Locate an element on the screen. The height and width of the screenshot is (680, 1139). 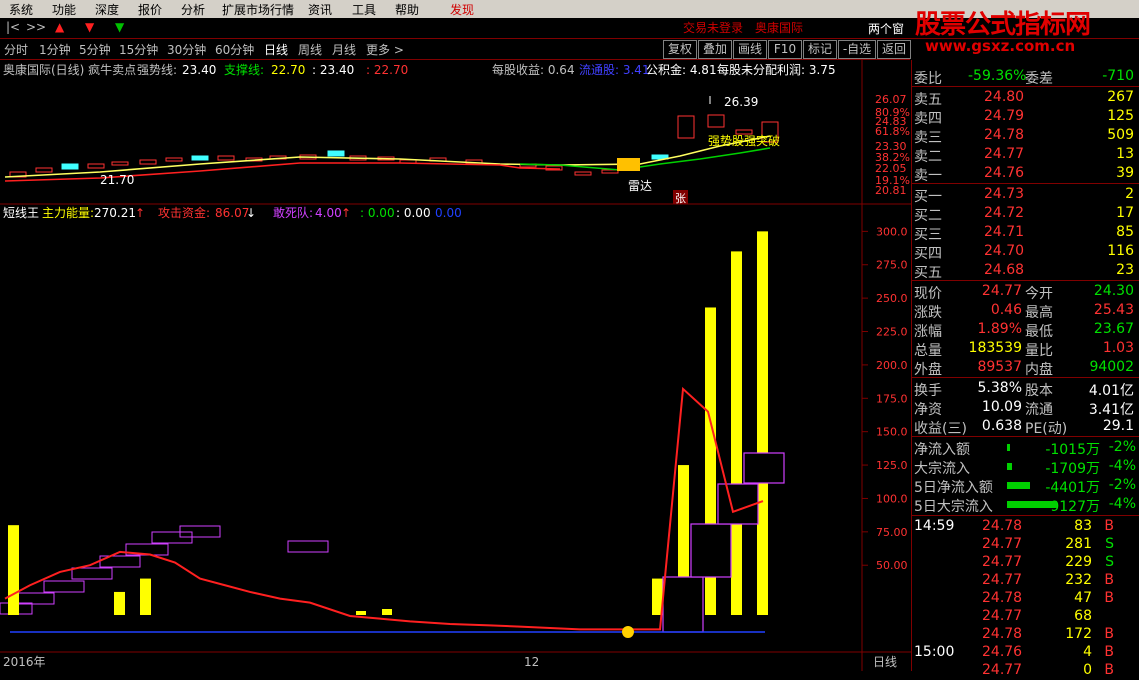
menu-function: 功能 is located at coordinates (64, 9).